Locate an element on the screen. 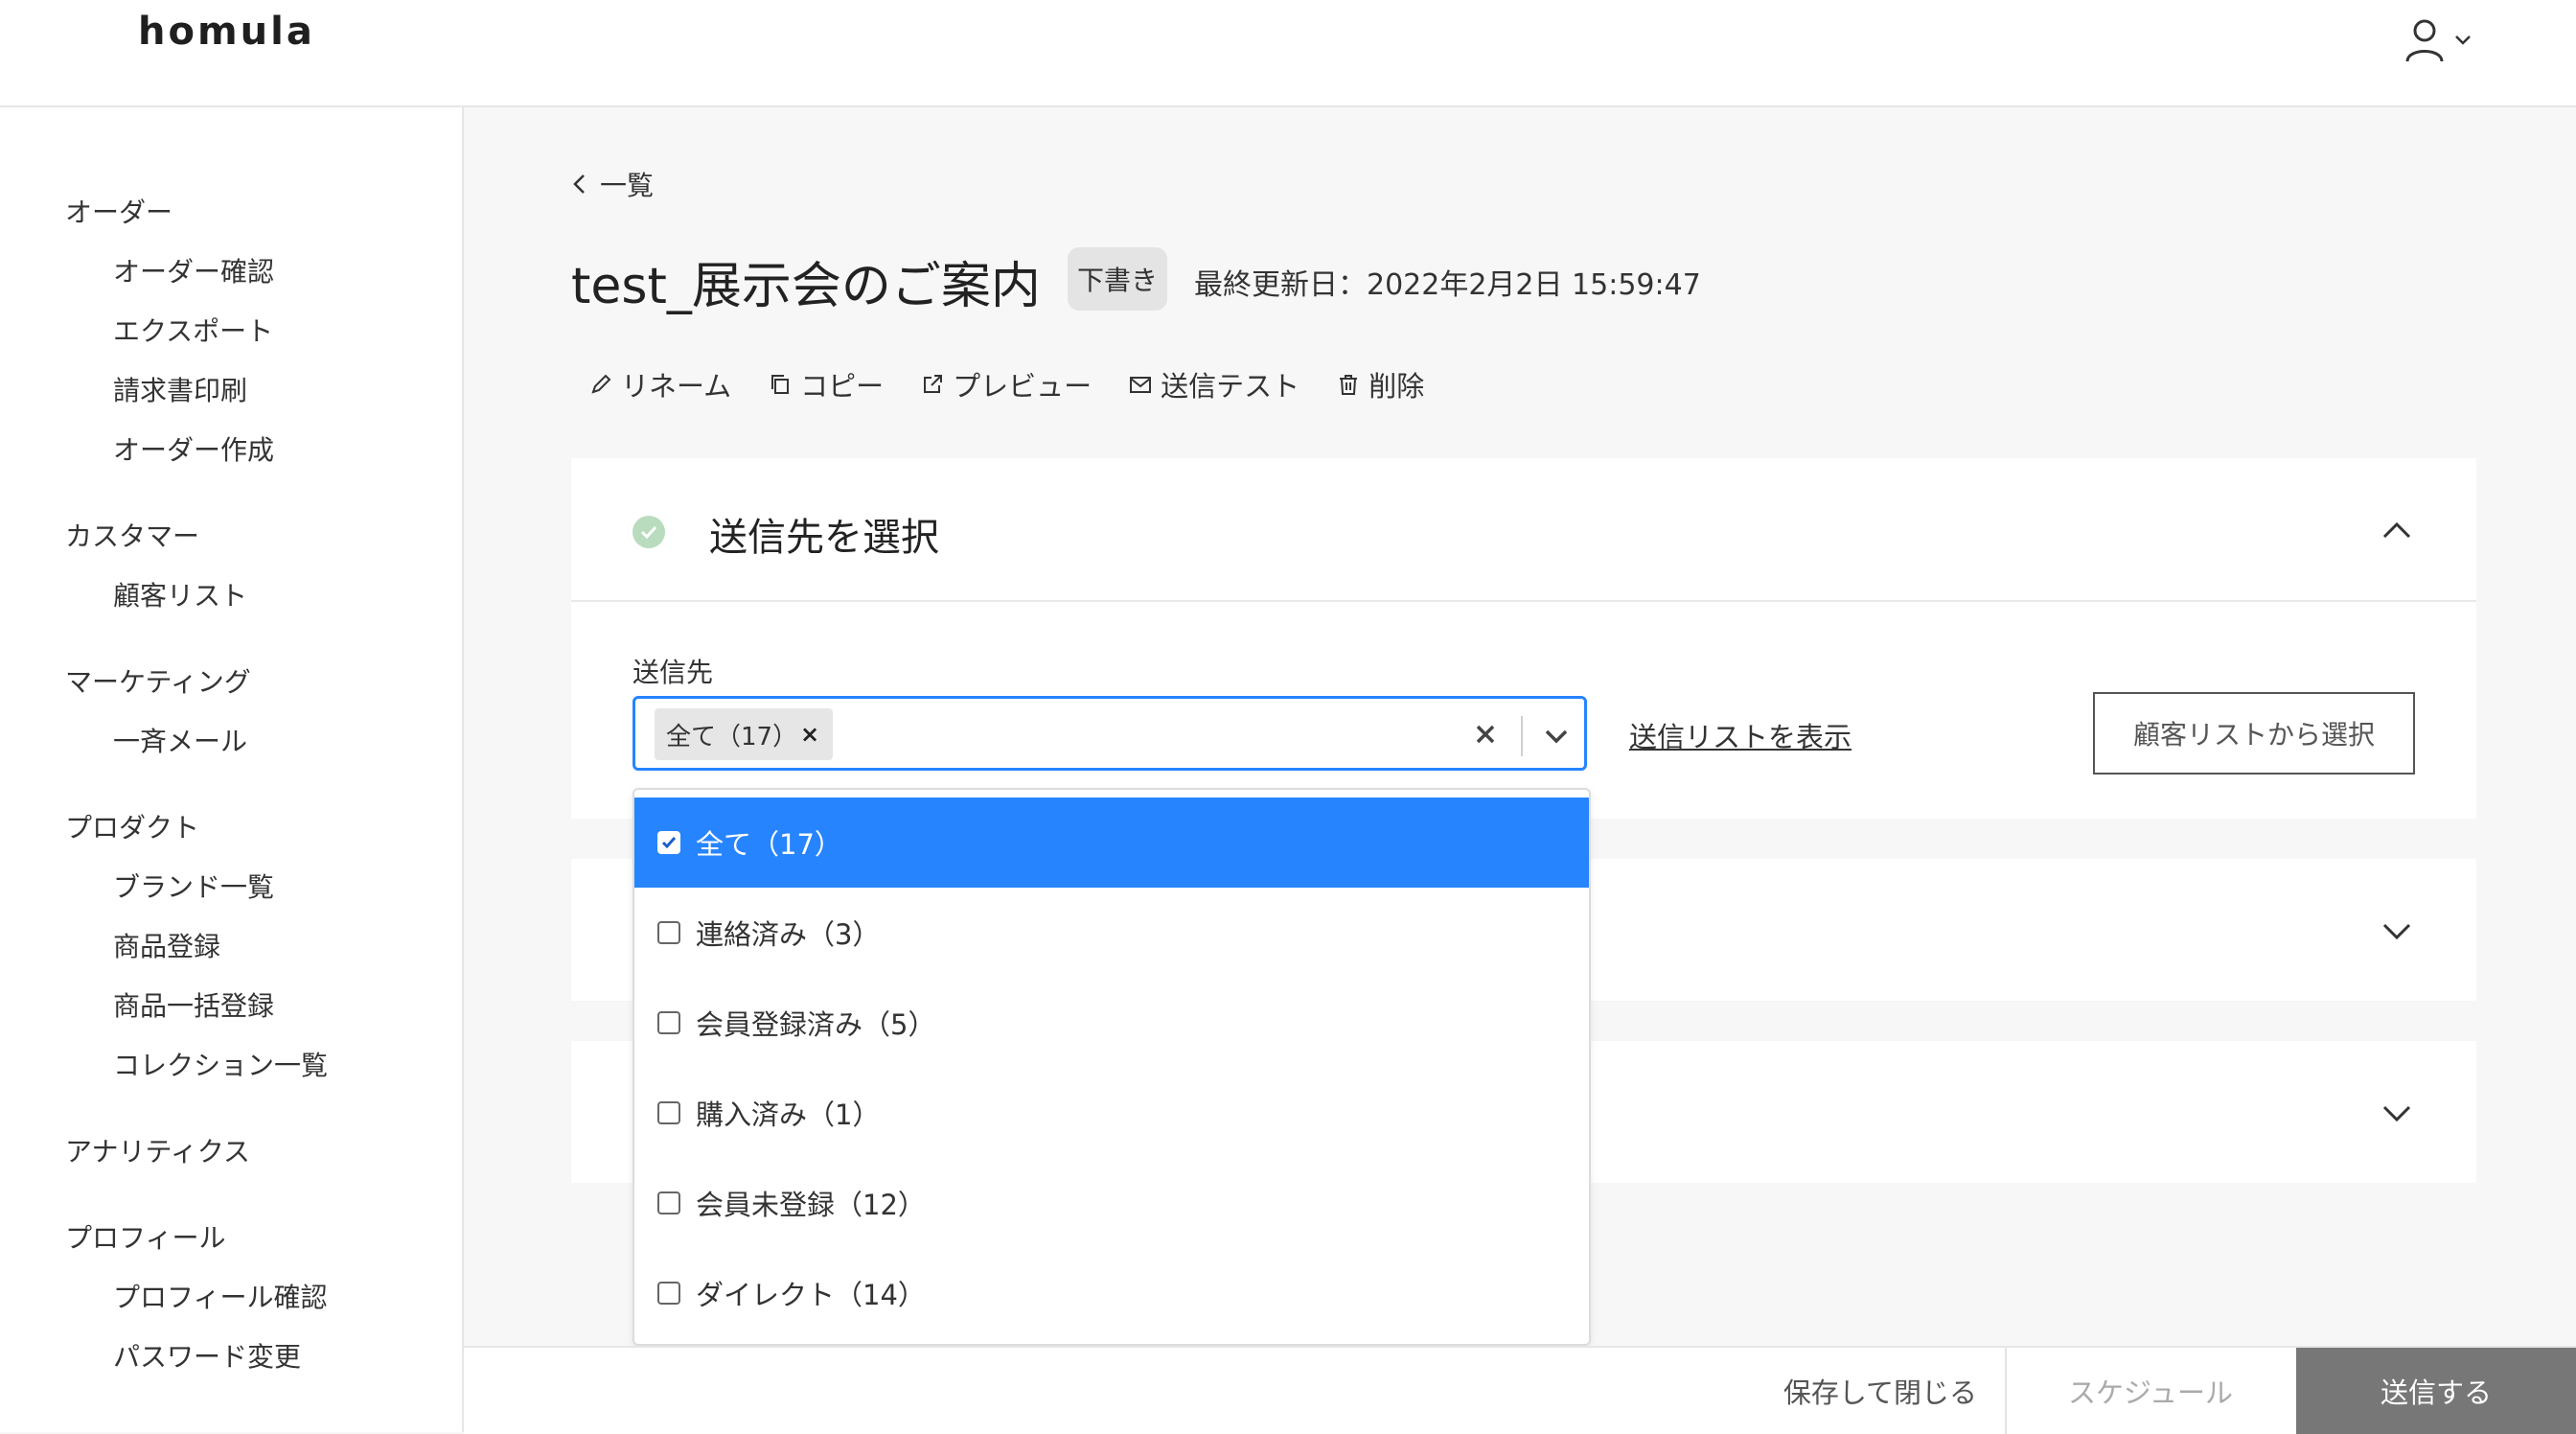  select-from-customer-list-button: 顧客リストから選択 is located at coordinates (2254, 733).